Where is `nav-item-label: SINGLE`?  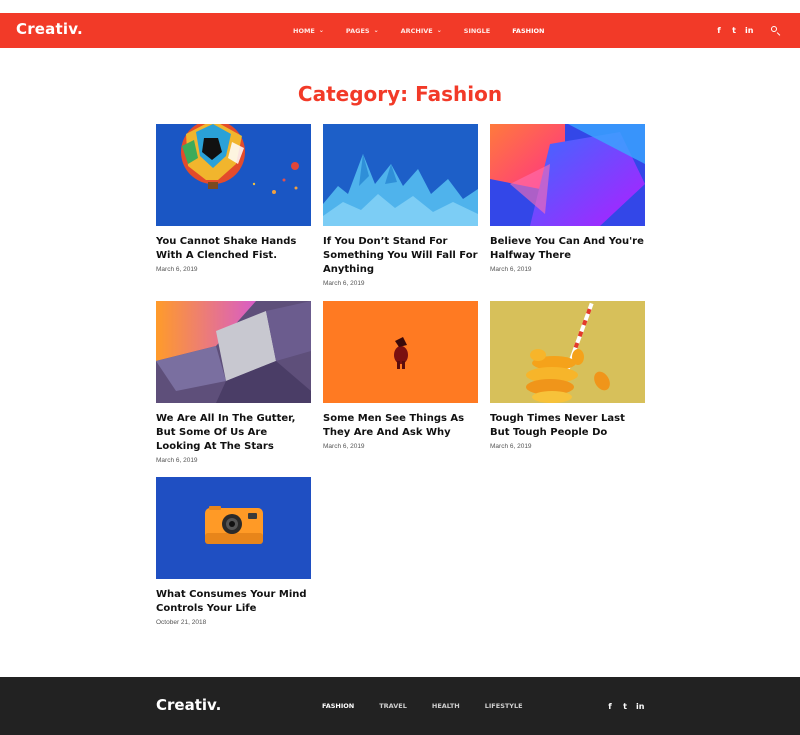
nav-item-label: SINGLE is located at coordinates (477, 30).